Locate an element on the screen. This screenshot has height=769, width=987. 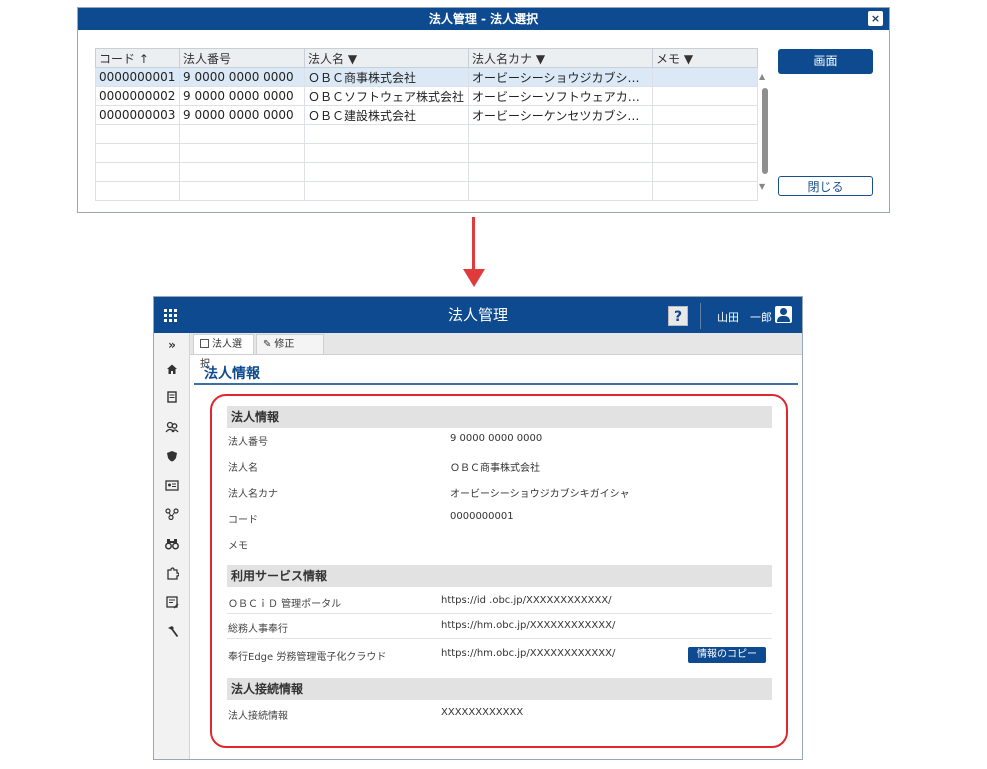
cell-code: 0000000002 is located at coordinates (137, 96).